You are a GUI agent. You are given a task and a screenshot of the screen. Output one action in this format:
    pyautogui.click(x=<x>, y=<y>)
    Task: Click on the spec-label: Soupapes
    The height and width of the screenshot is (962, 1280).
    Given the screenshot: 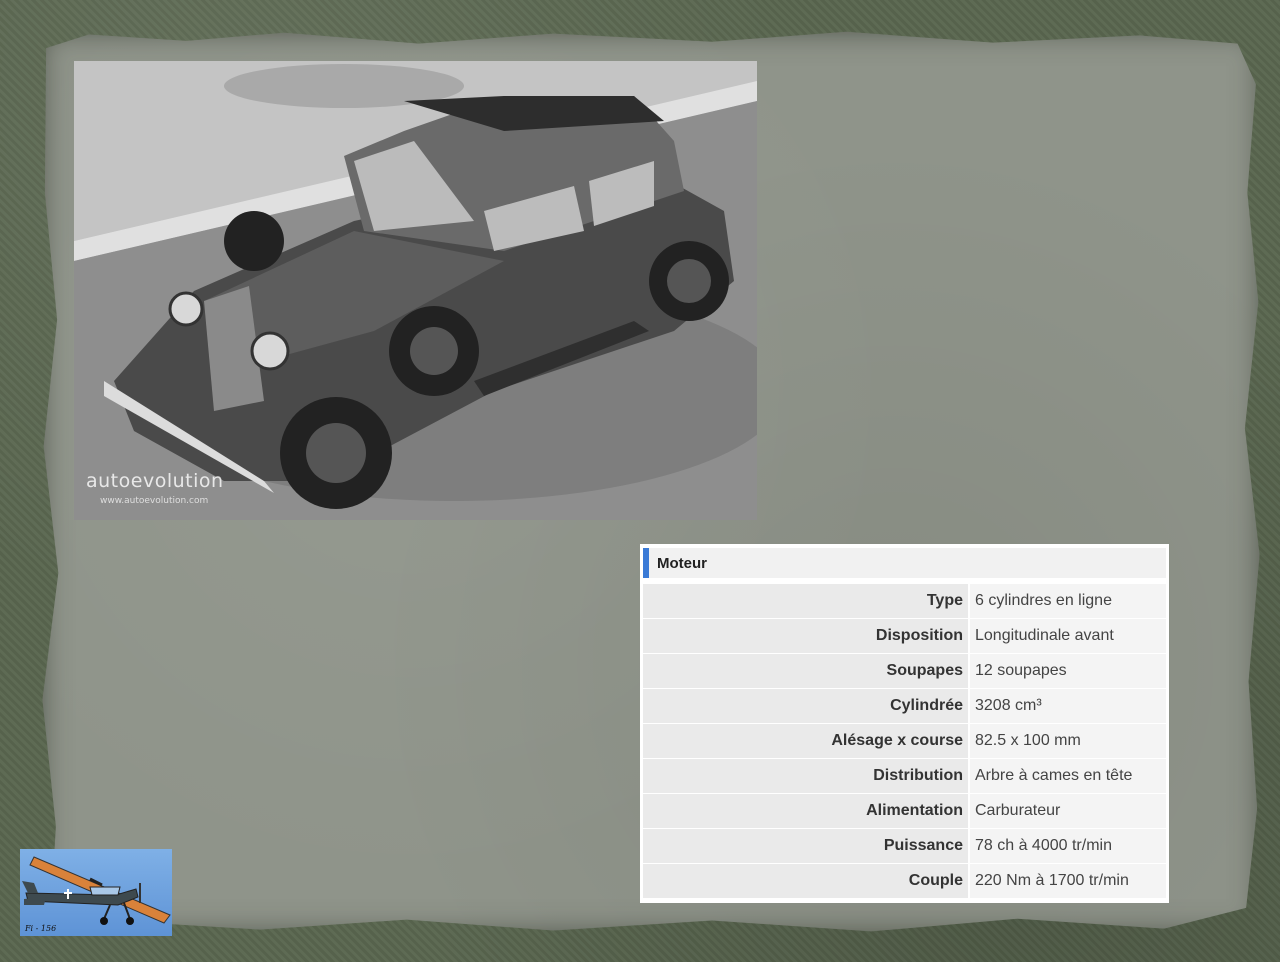 What is the action you would take?
    pyautogui.click(x=805, y=671)
    